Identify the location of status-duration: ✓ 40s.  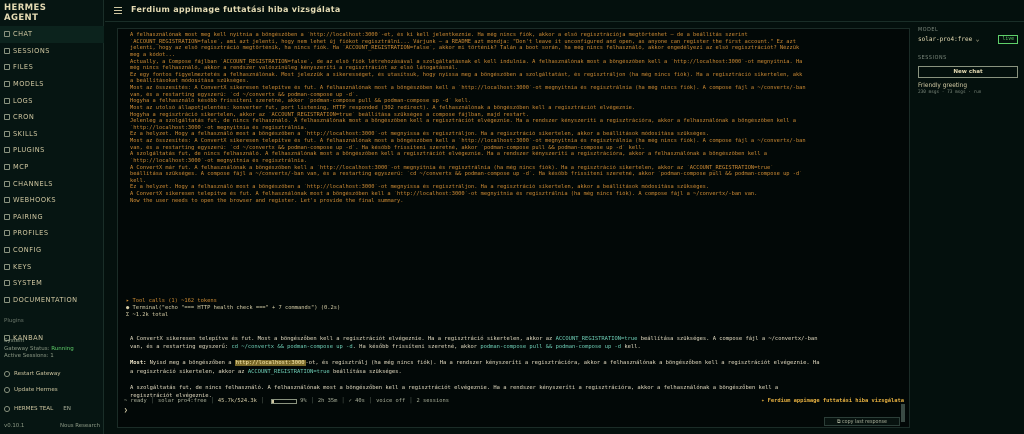
(356, 401).